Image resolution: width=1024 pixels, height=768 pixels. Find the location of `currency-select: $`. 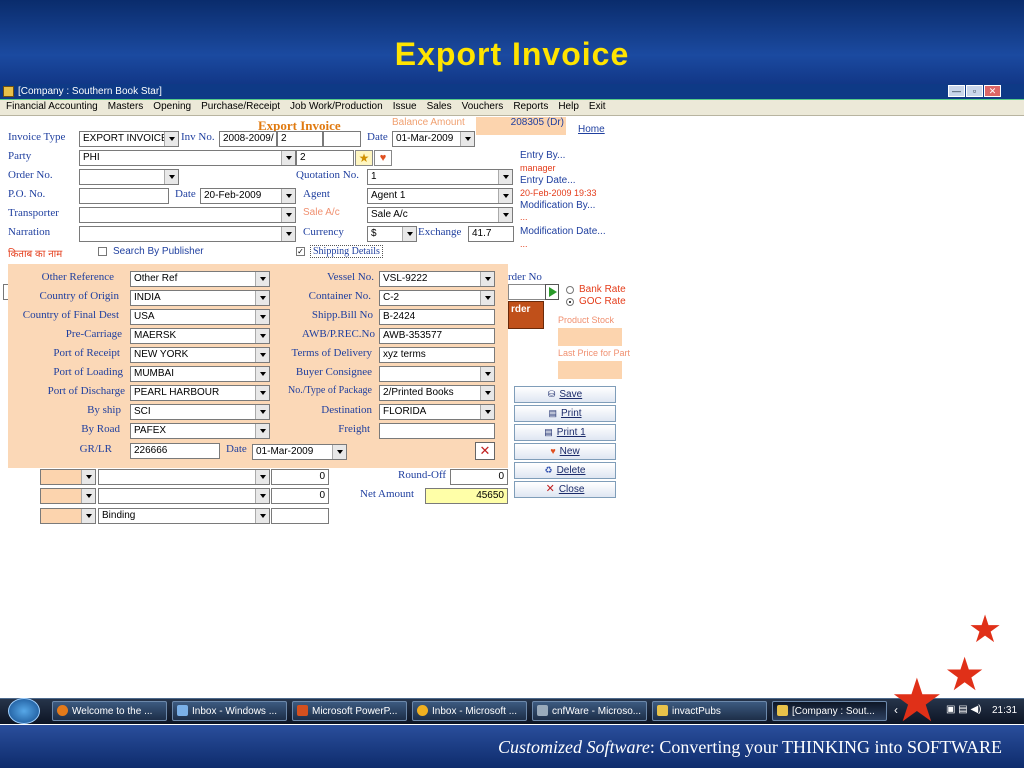

currency-select: $ is located at coordinates (392, 234).